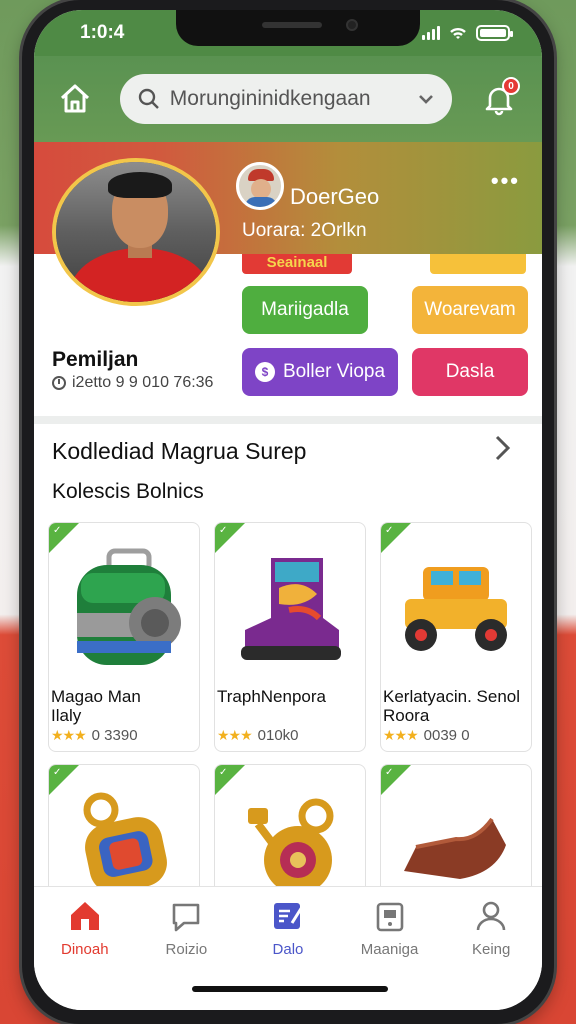  I want to click on collection-title: Kodlediad Magrua Surep, so click(179, 451).